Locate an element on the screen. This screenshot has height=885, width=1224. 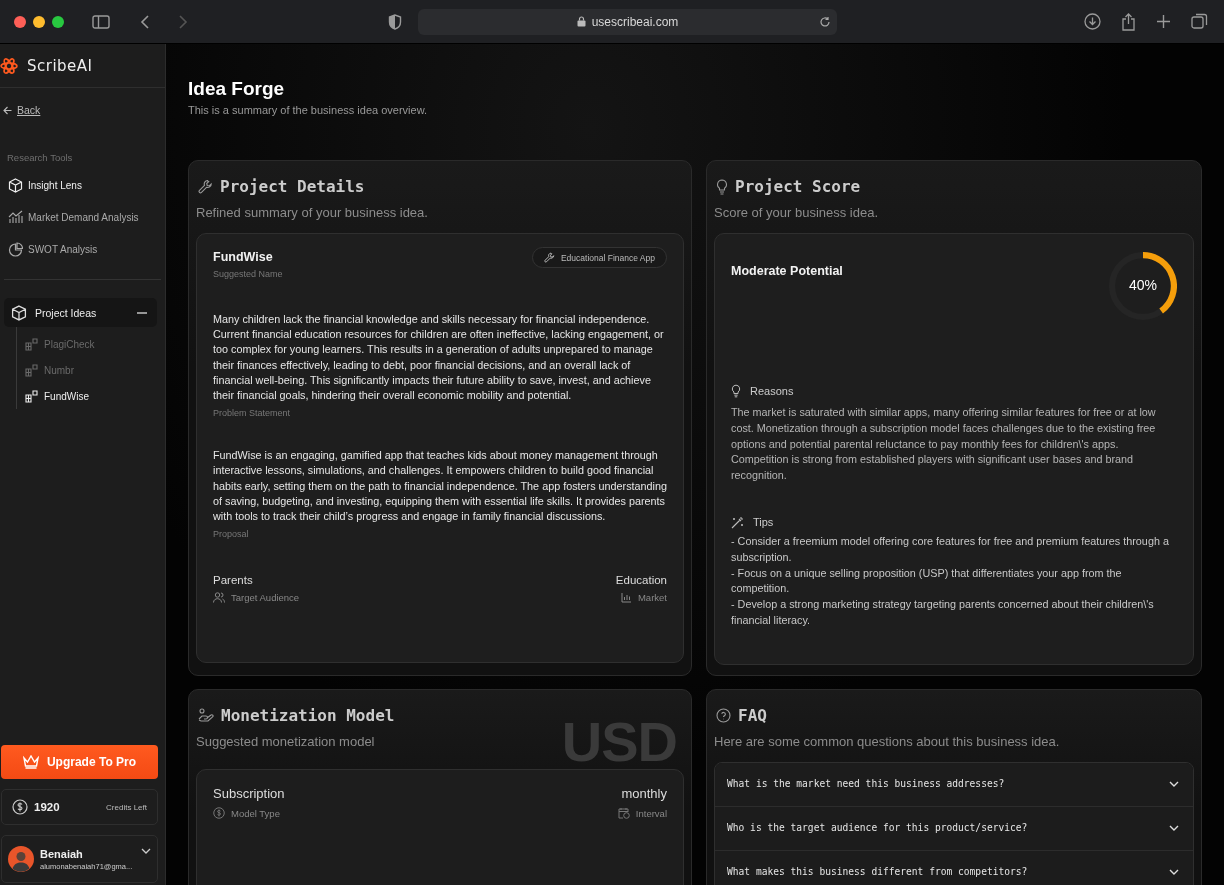
url-text: usescribeai.com is located at coordinates (635, 21).